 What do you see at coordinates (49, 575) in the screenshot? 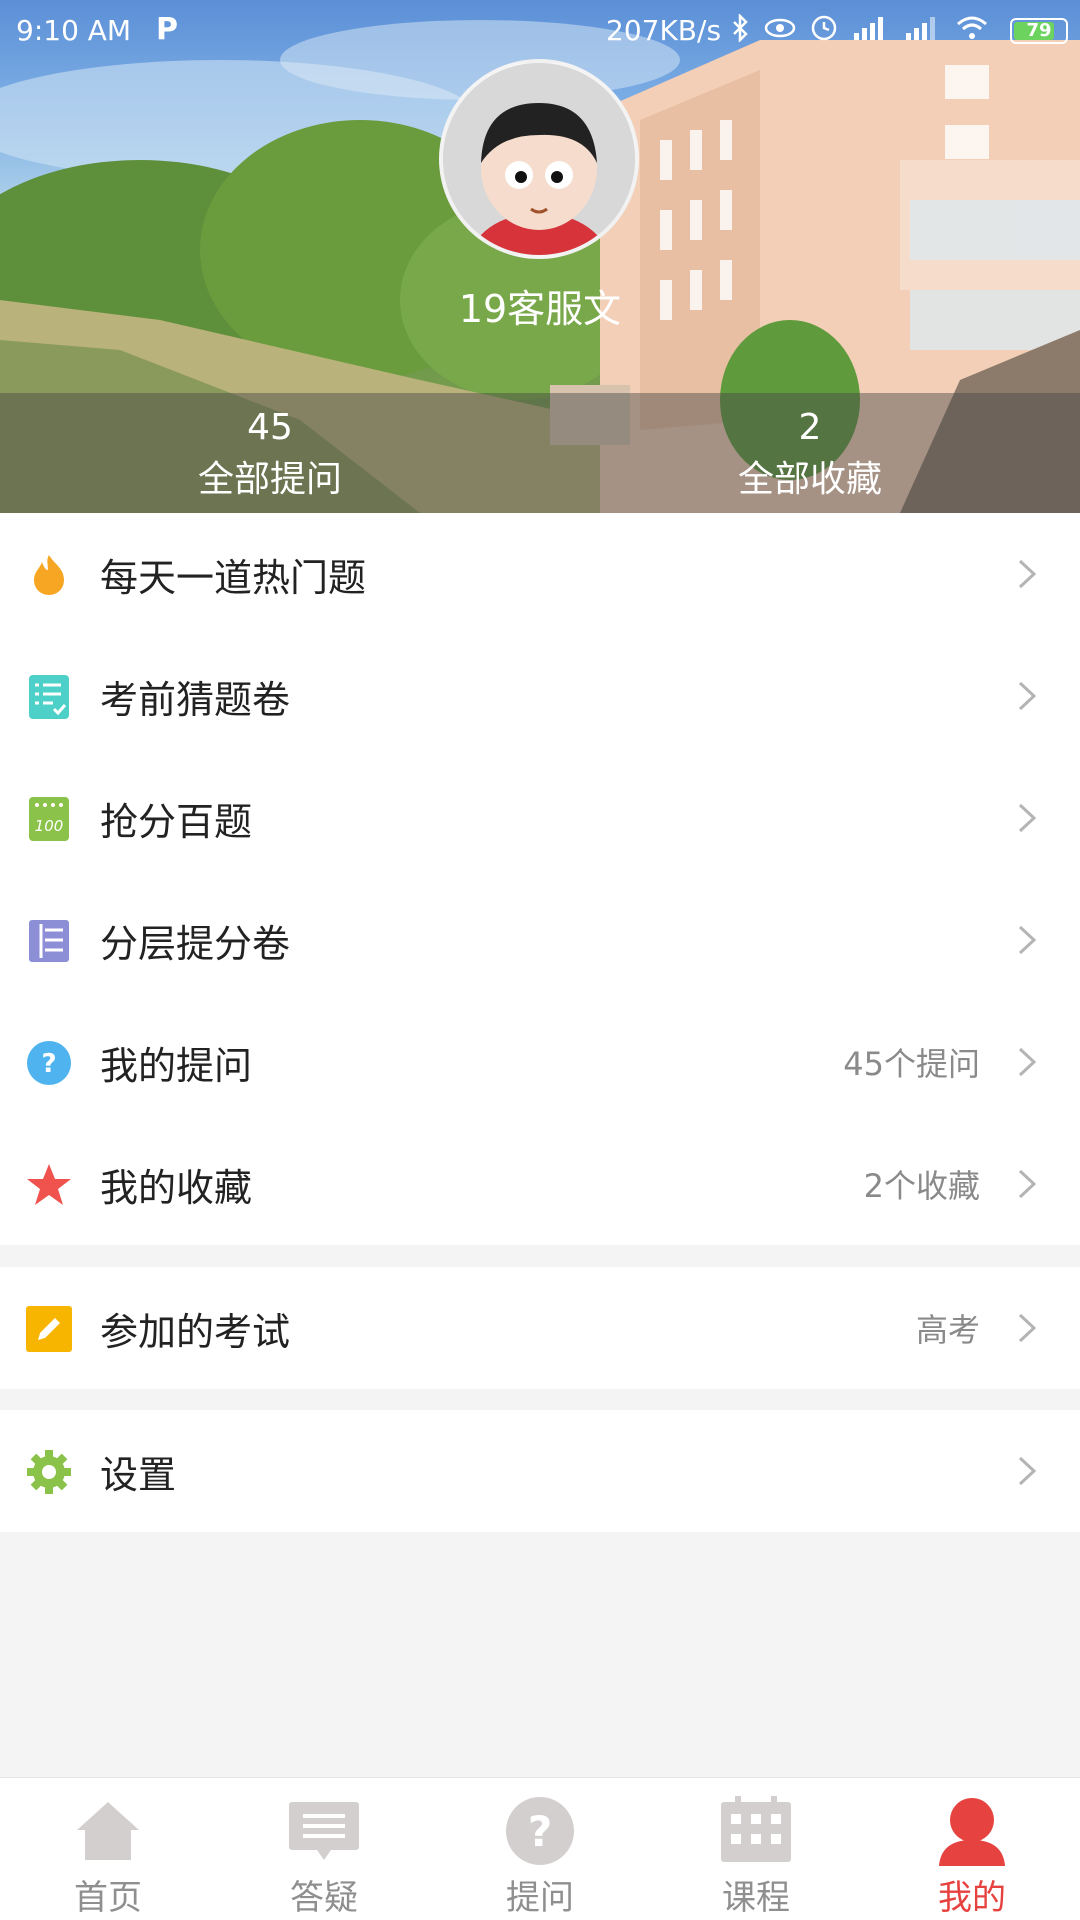
I see `flame-icon` at bounding box center [49, 575].